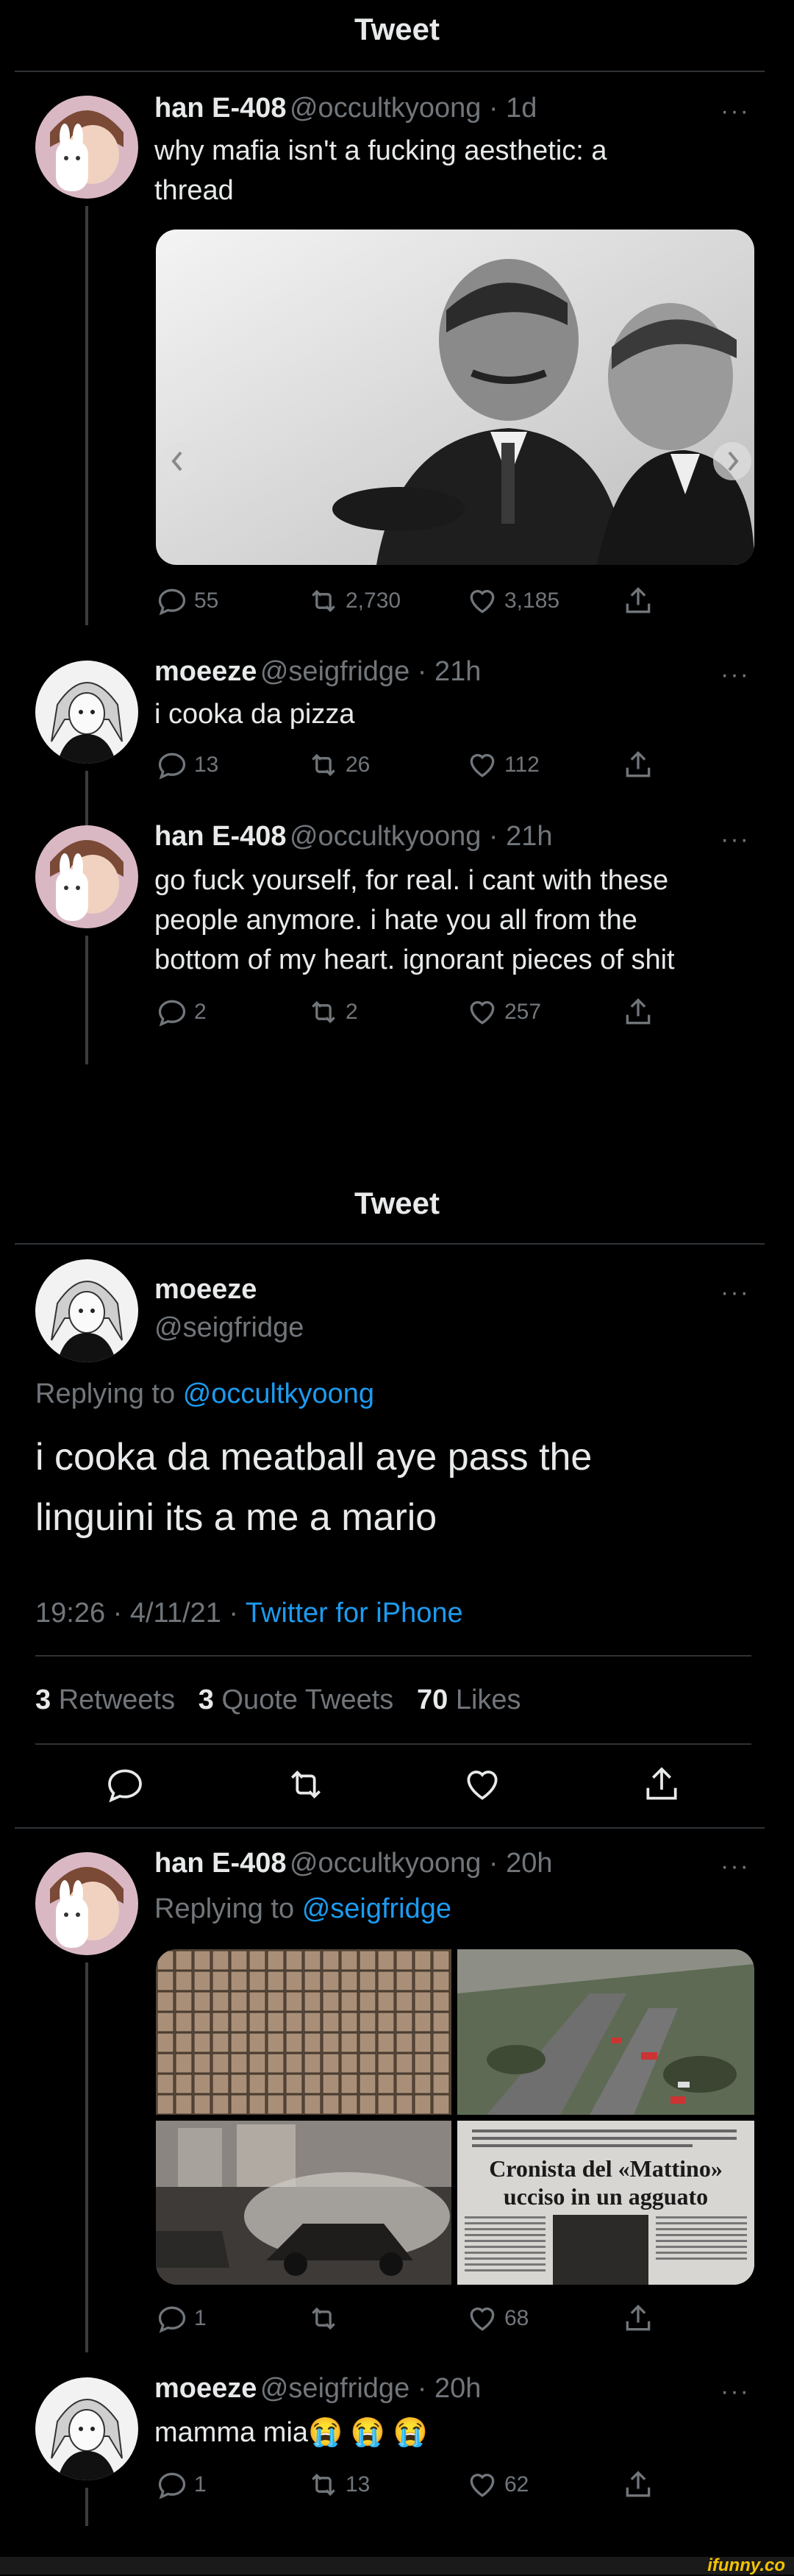 This screenshot has height=2576, width=794. I want to click on retweet-button: 13, so click(338, 2485).